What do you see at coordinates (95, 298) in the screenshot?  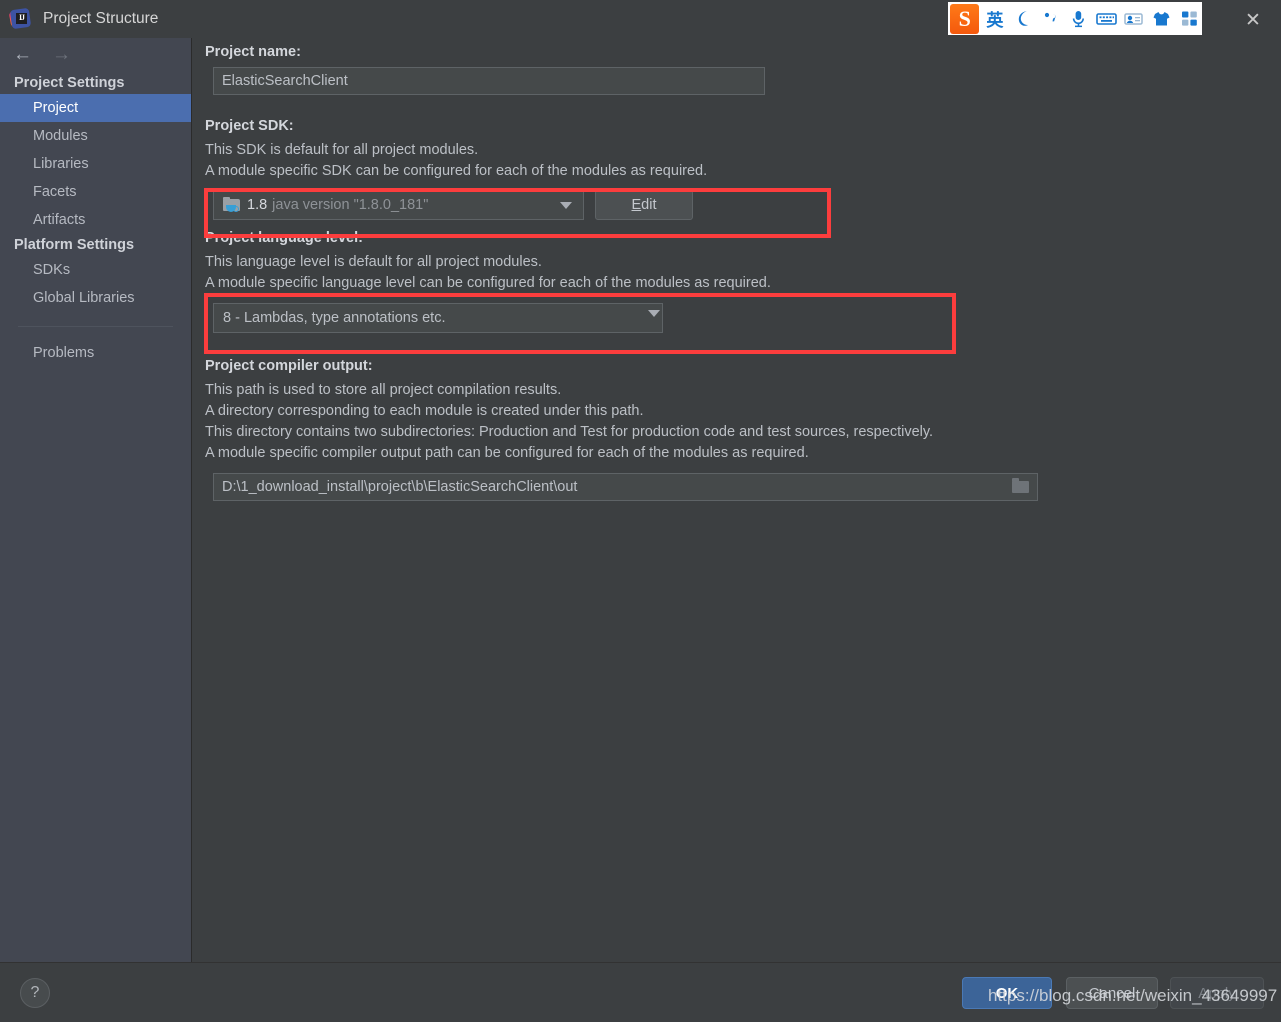 I see `sidebar-item-global-libraries: Global Libraries` at bounding box center [95, 298].